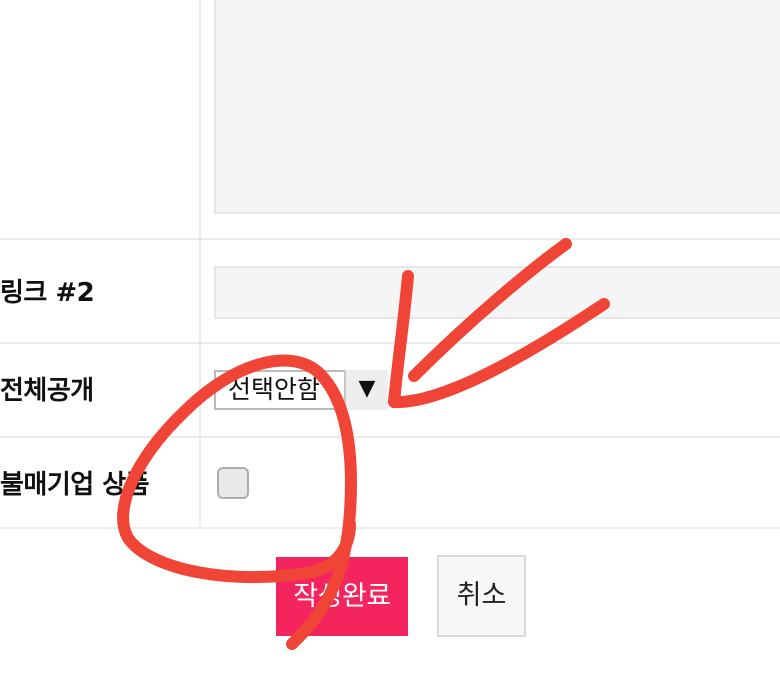 This screenshot has width=780, height=677. Describe the element at coordinates (497, 292) in the screenshot. I see `link-2-input` at that location.